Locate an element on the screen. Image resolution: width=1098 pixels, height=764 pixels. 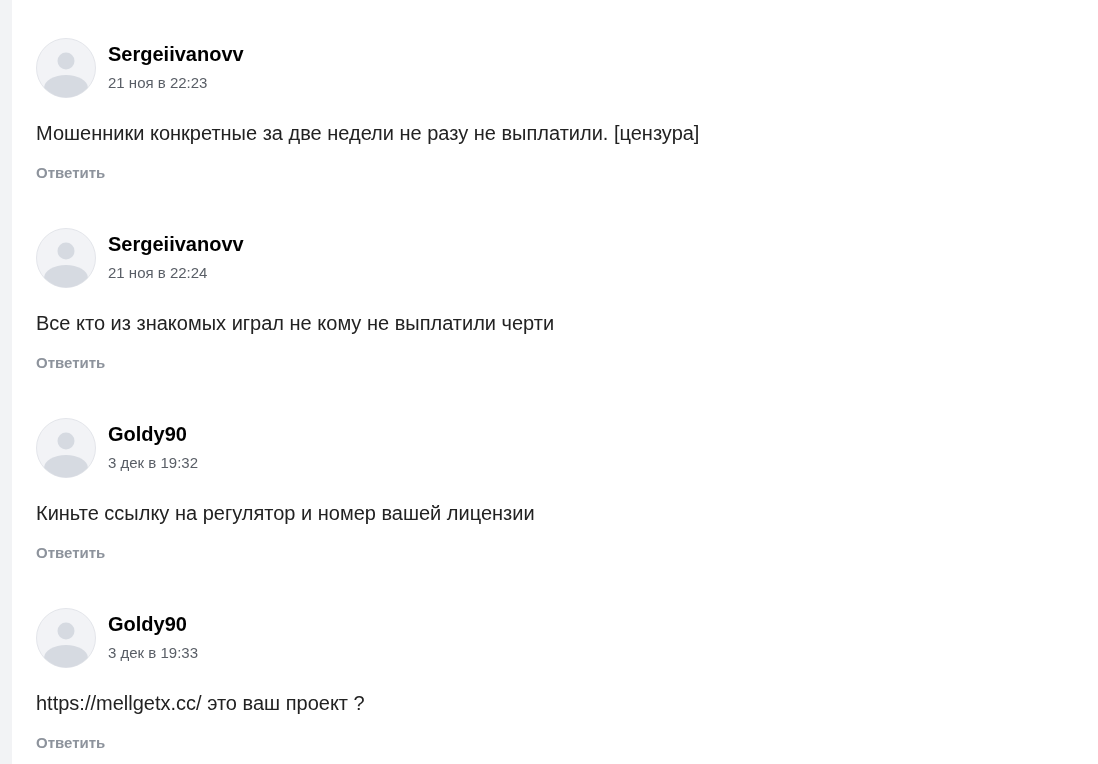
comment-text: https://mellgetx.cc/ это ваш проект ? is located at coordinates (201, 703).